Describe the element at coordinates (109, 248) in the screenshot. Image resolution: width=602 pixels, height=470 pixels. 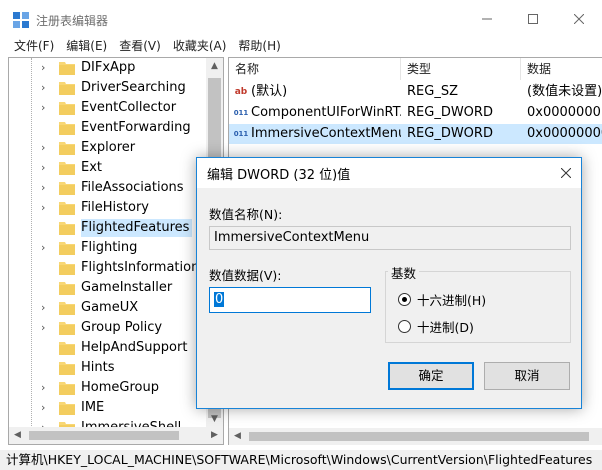
I see `tree-item: › Flighting` at that location.